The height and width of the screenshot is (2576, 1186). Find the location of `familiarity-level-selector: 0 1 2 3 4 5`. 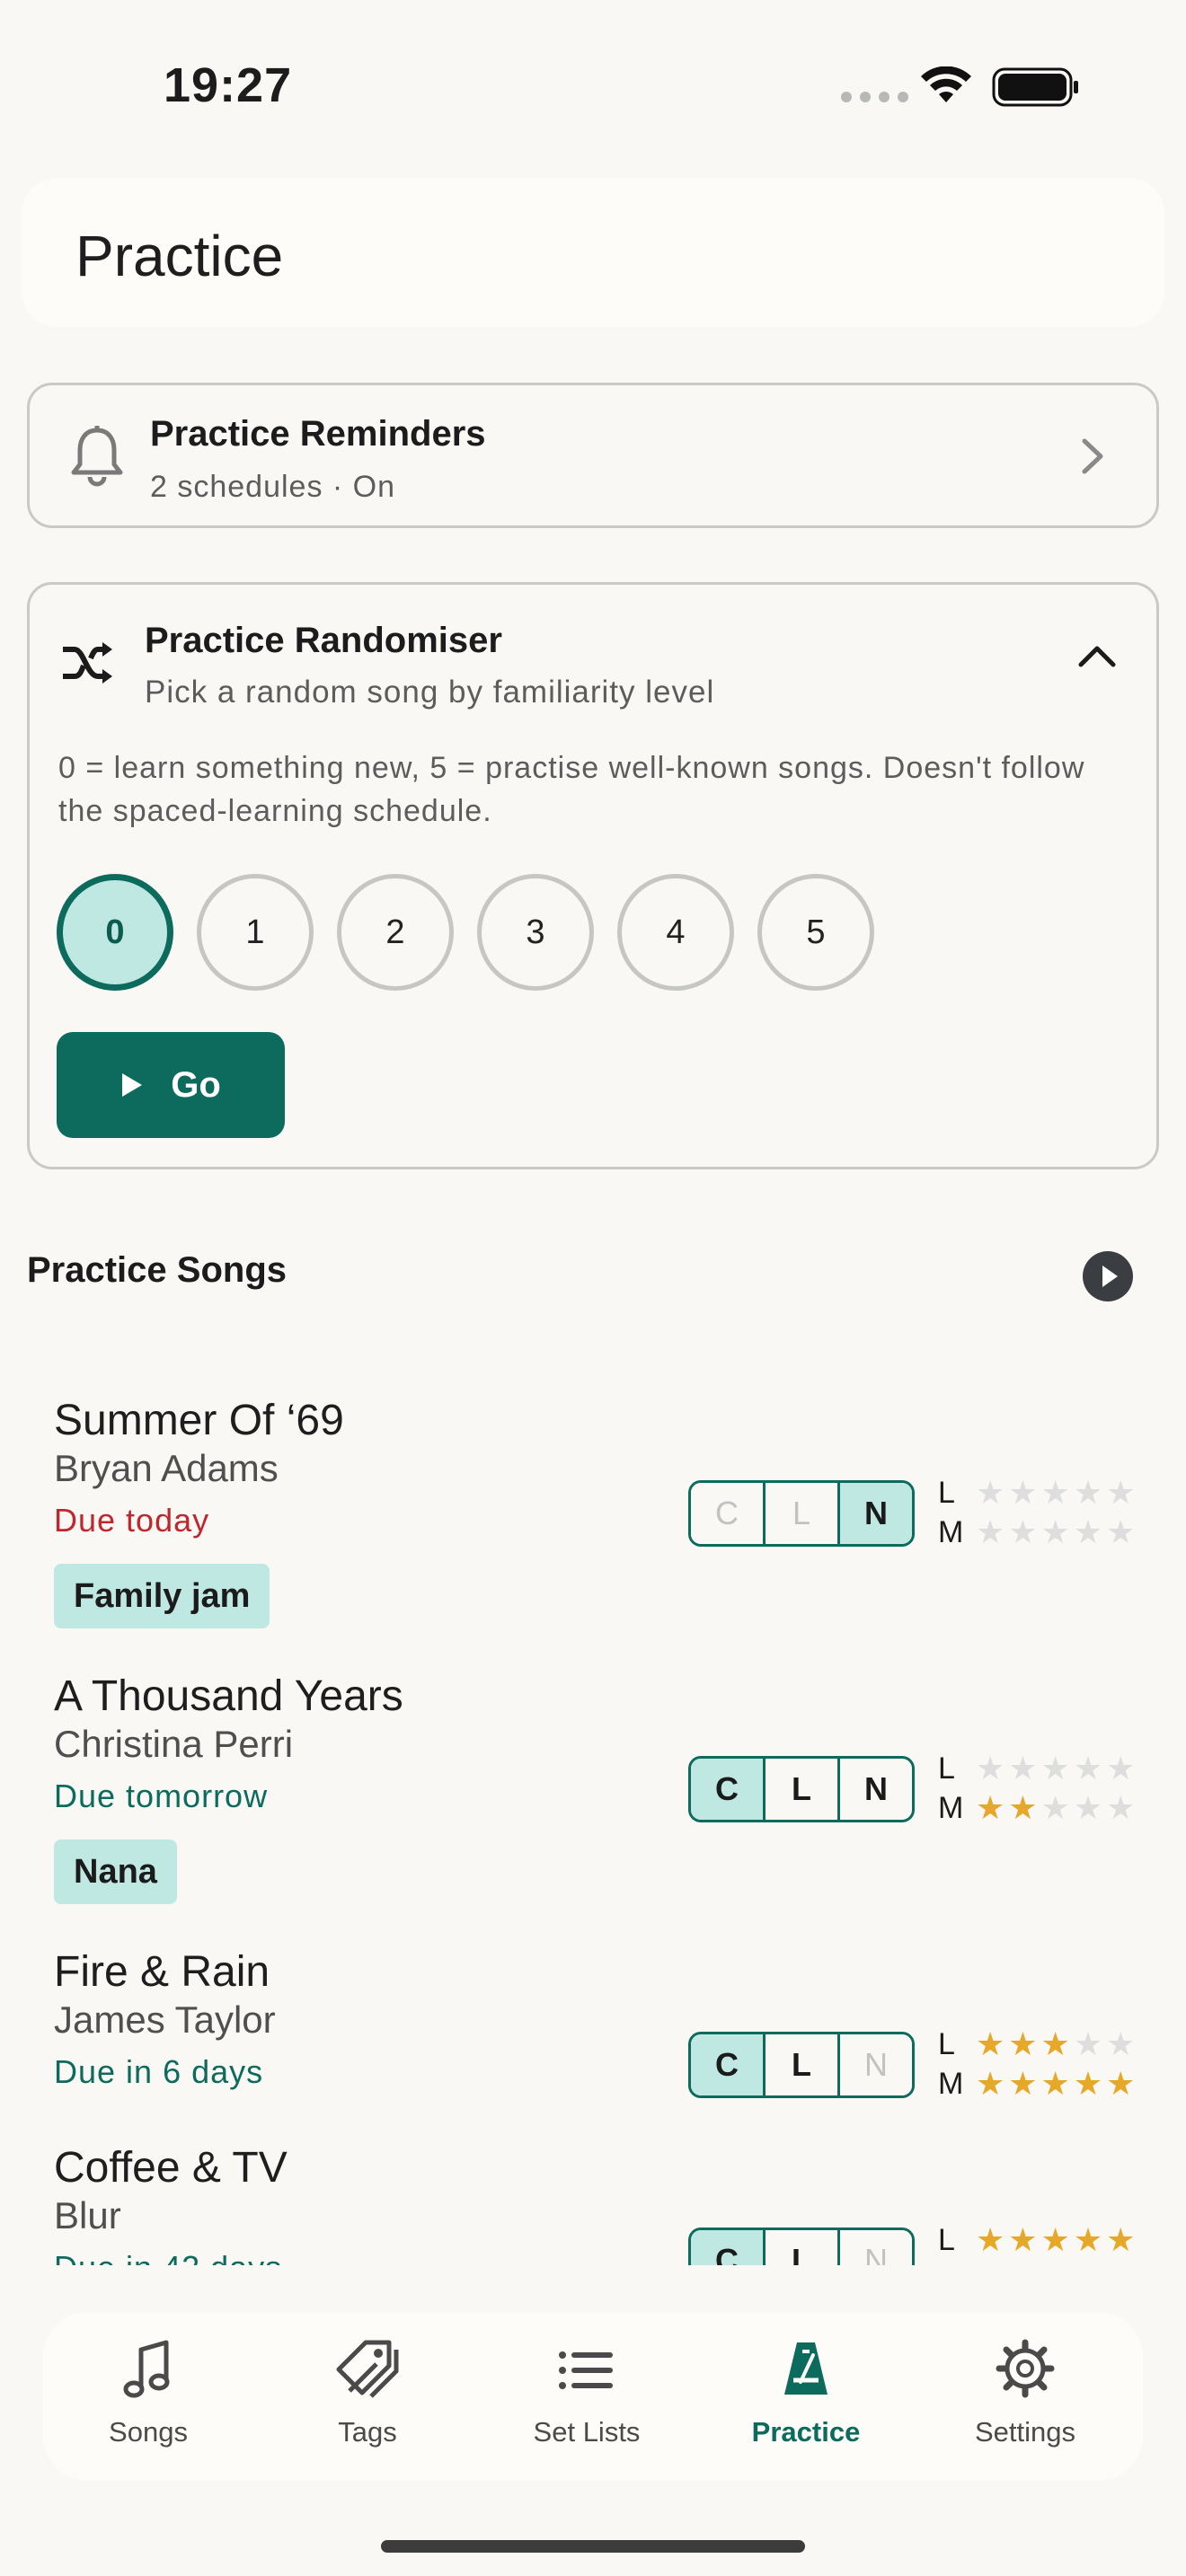

familiarity-level-selector: 0 1 2 3 4 5 is located at coordinates (465, 933).